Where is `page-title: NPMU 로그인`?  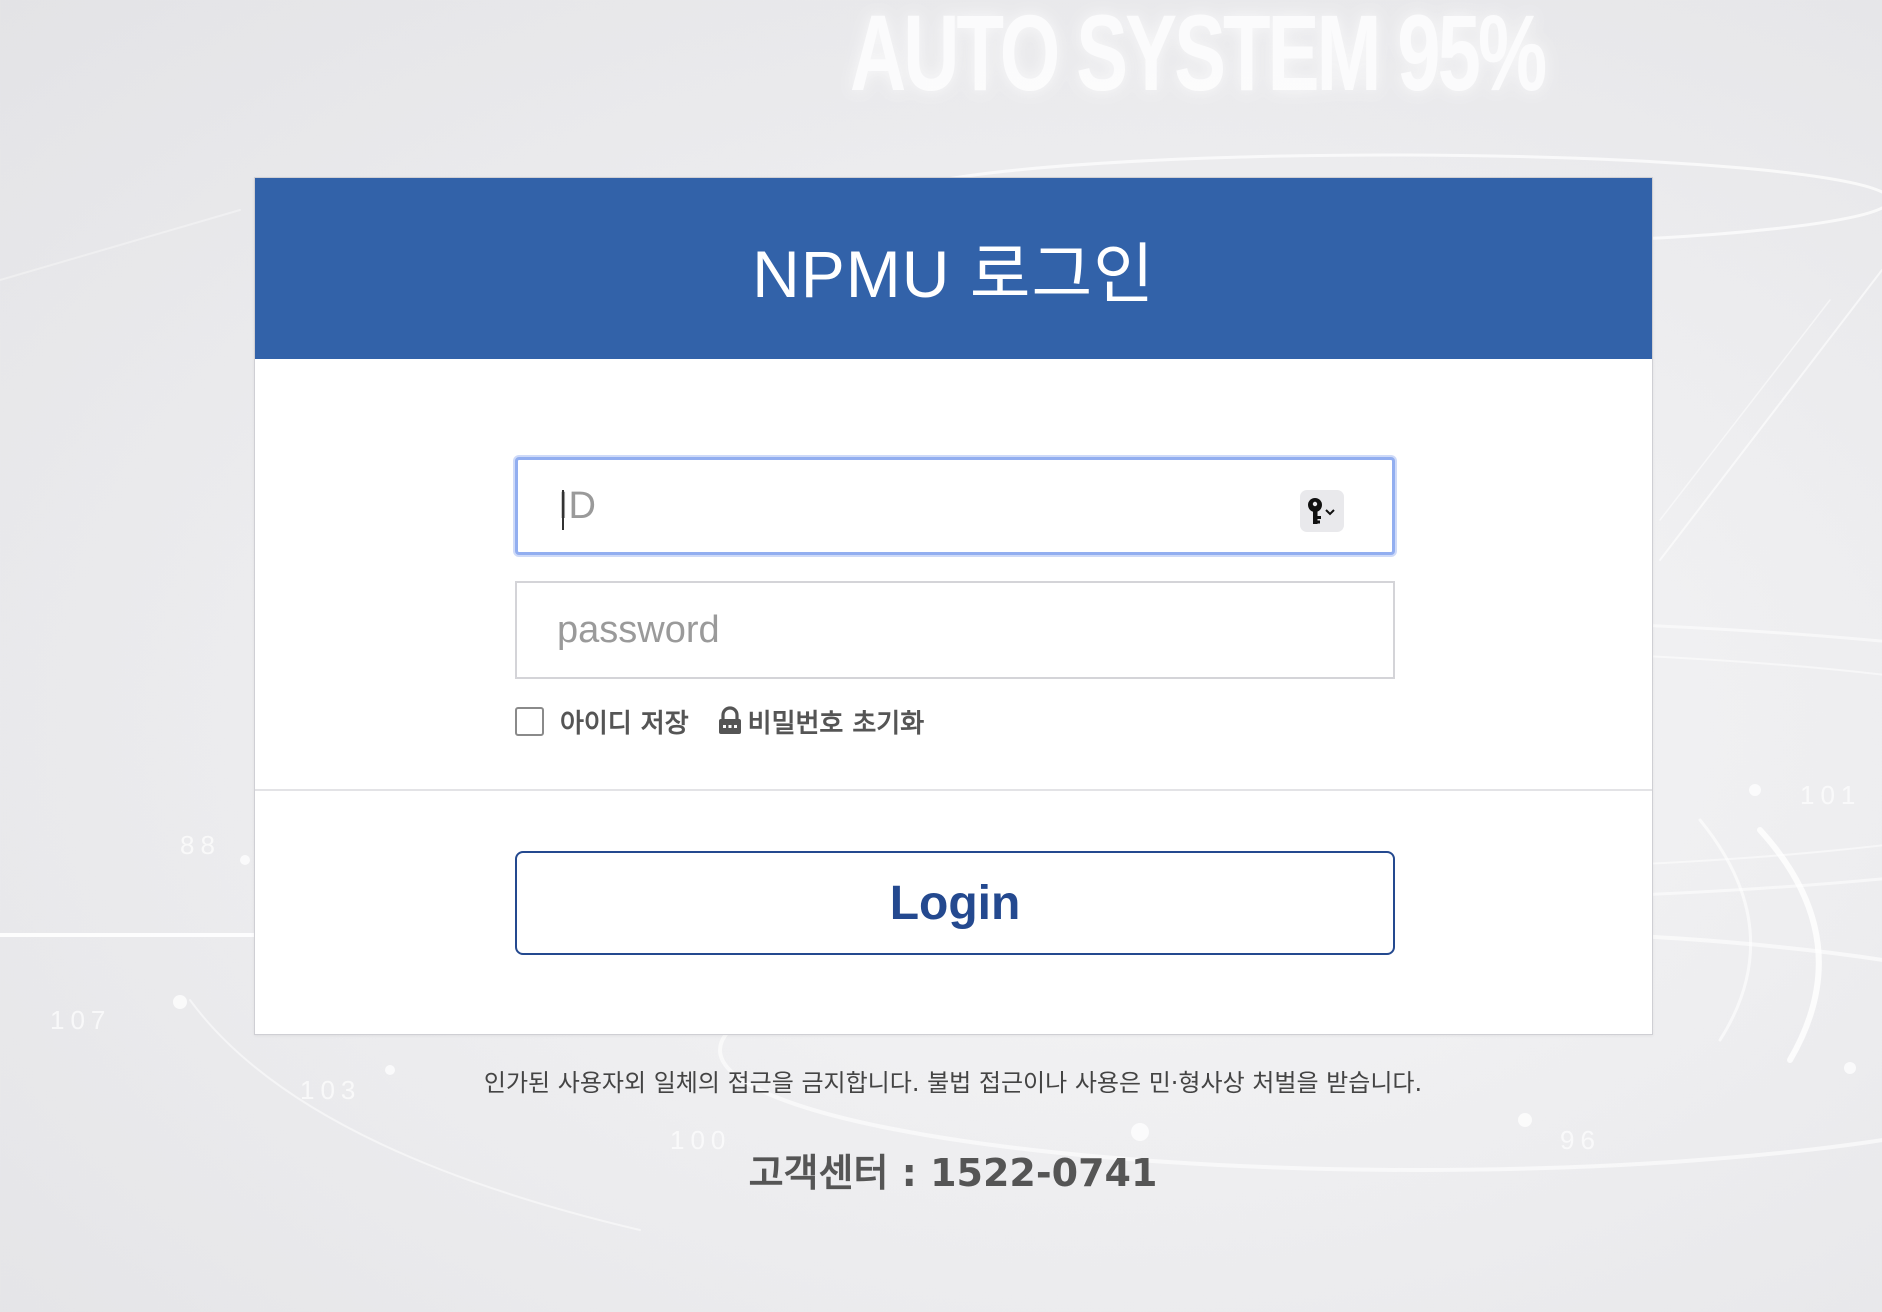 page-title: NPMU 로그인 is located at coordinates (953, 273).